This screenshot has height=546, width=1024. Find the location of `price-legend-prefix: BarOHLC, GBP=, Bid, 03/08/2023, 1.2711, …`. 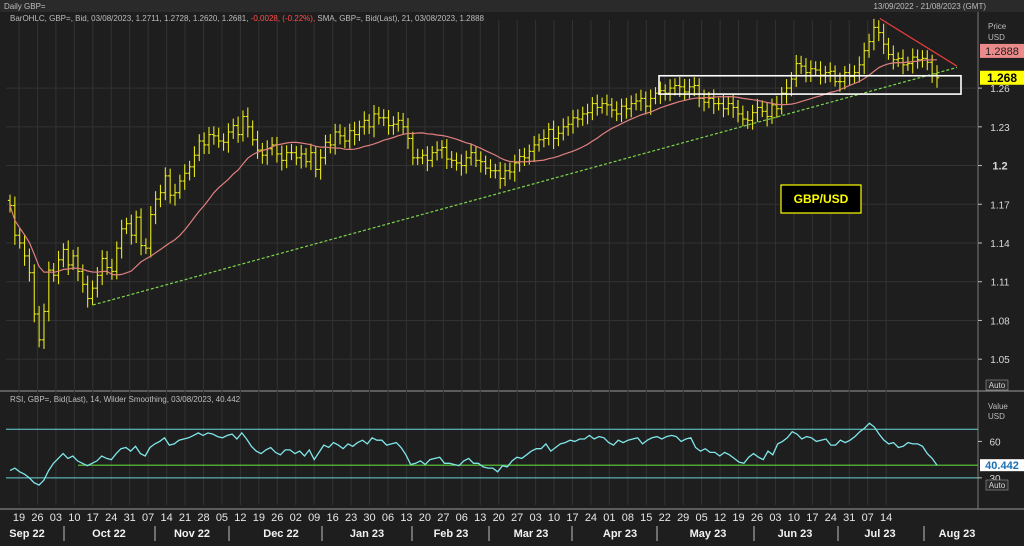

price-legend-prefix: BarOHLC, GBP=, Bid, 03/08/2023, 1.2711, … is located at coordinates (129, 18).